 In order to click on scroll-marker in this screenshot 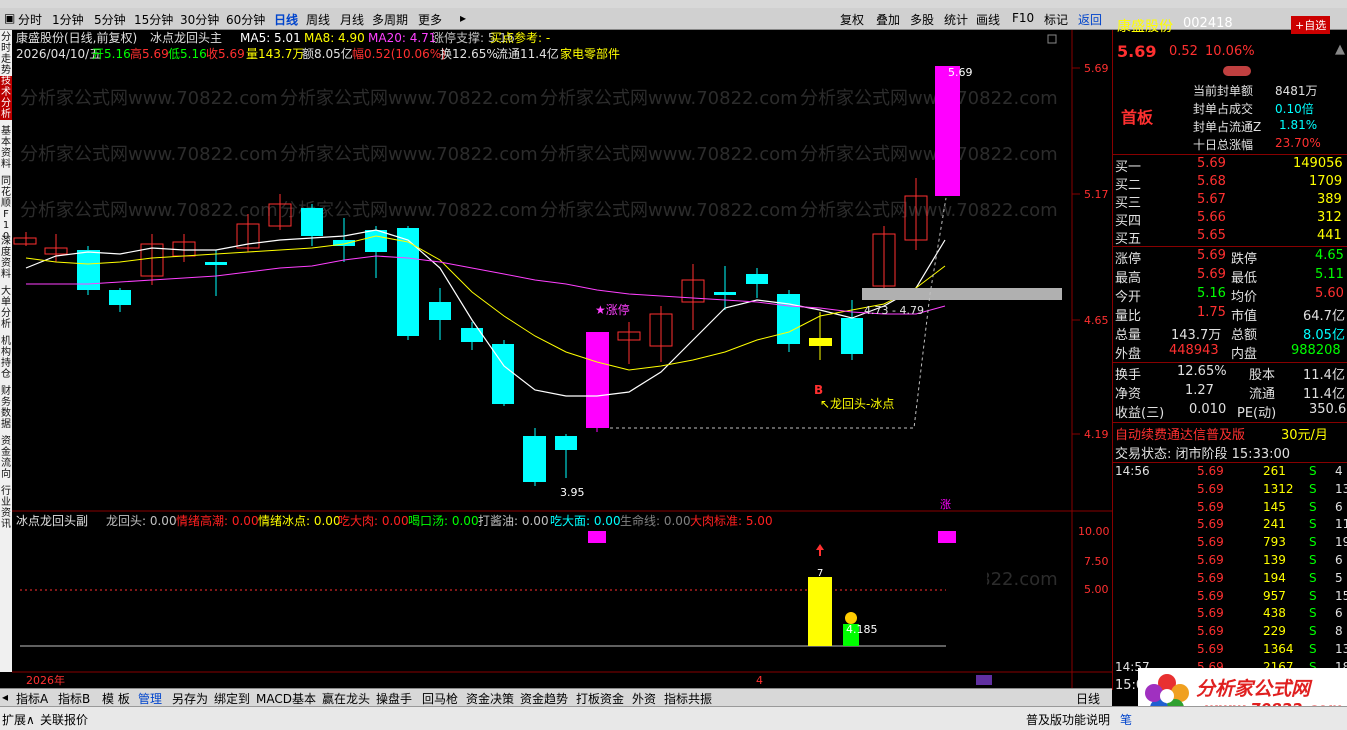, I will do `click(984, 680)`.